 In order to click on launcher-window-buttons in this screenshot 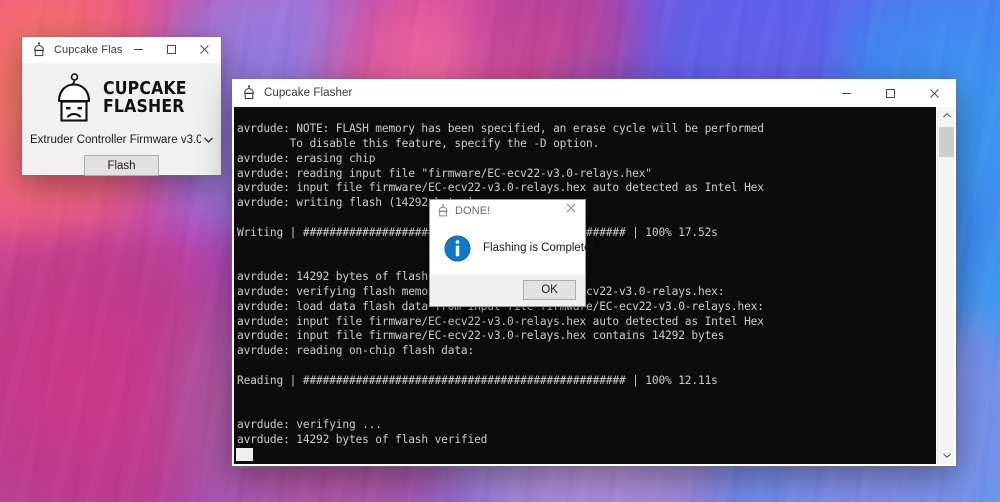, I will do `click(171, 50)`.